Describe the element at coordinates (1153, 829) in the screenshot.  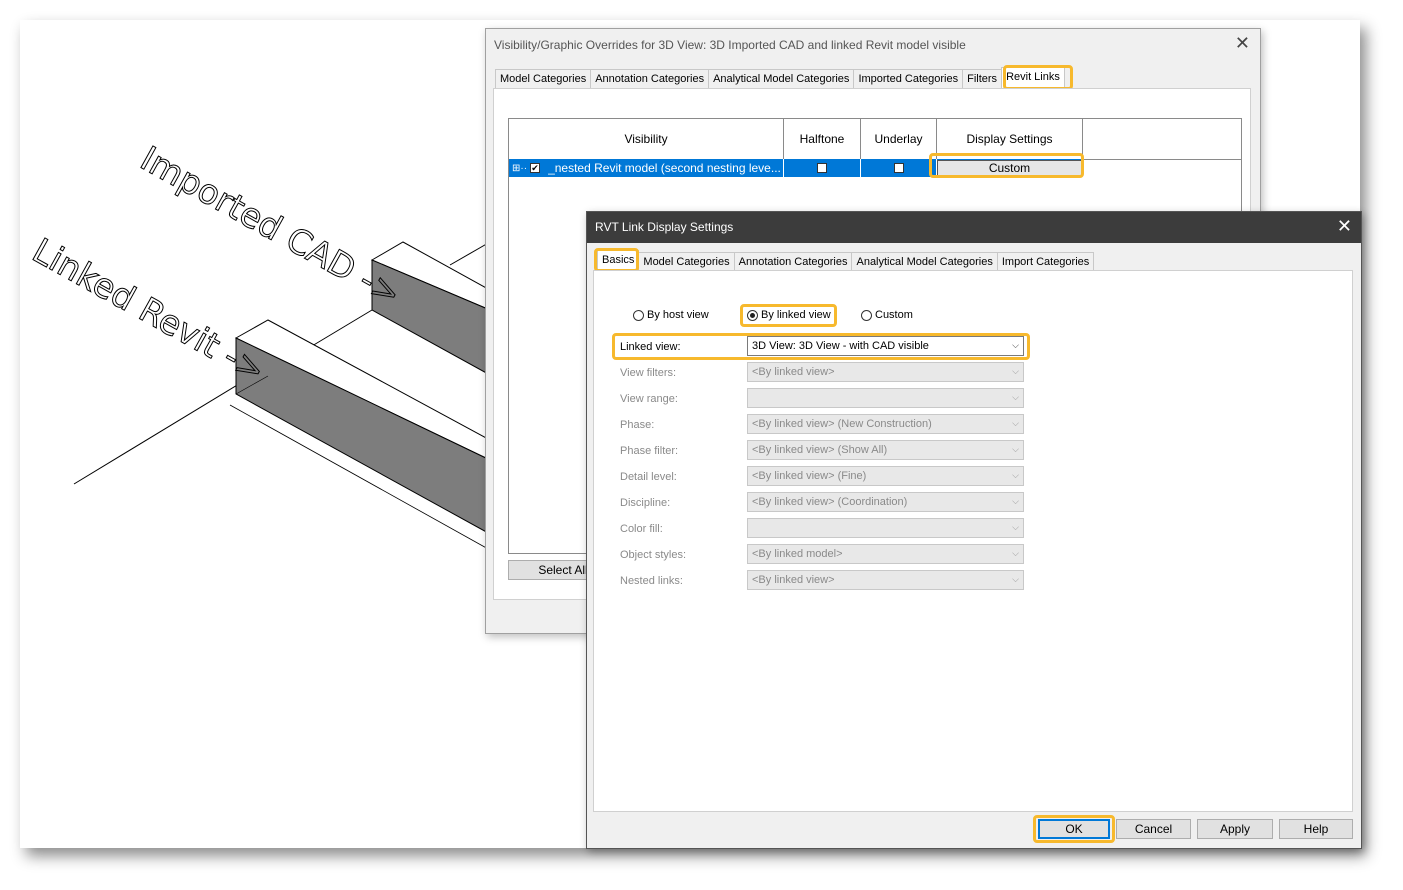
I see `cancel-button: Cancel` at that location.